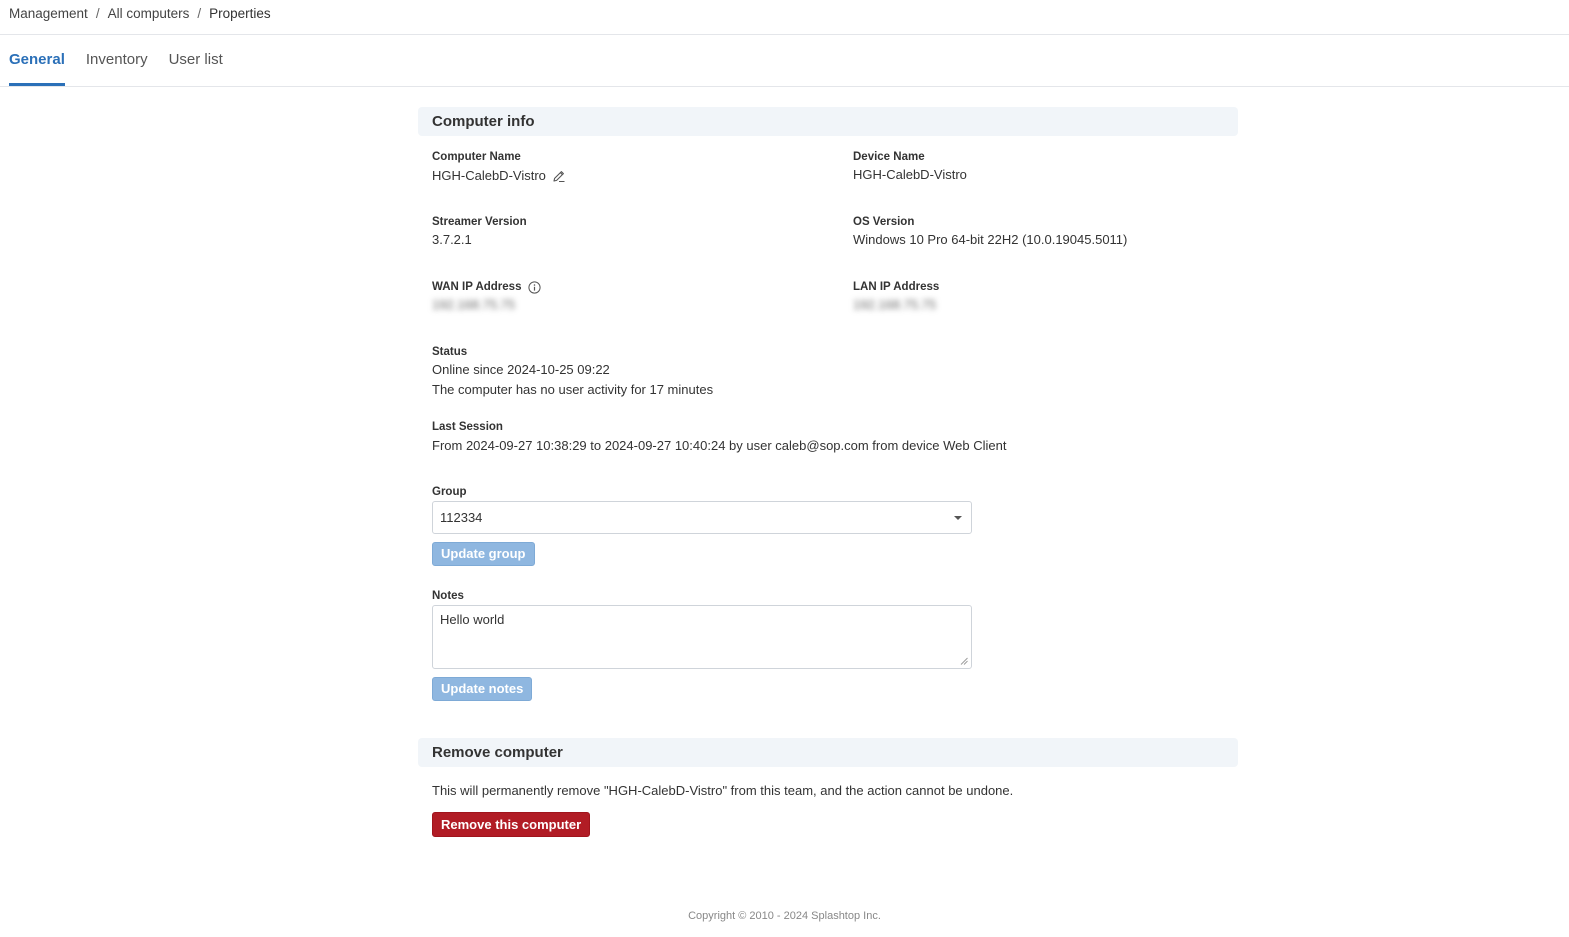 The image size is (1569, 937). What do you see at coordinates (964, 661) in the screenshot?
I see `resize-grip-icon` at bounding box center [964, 661].